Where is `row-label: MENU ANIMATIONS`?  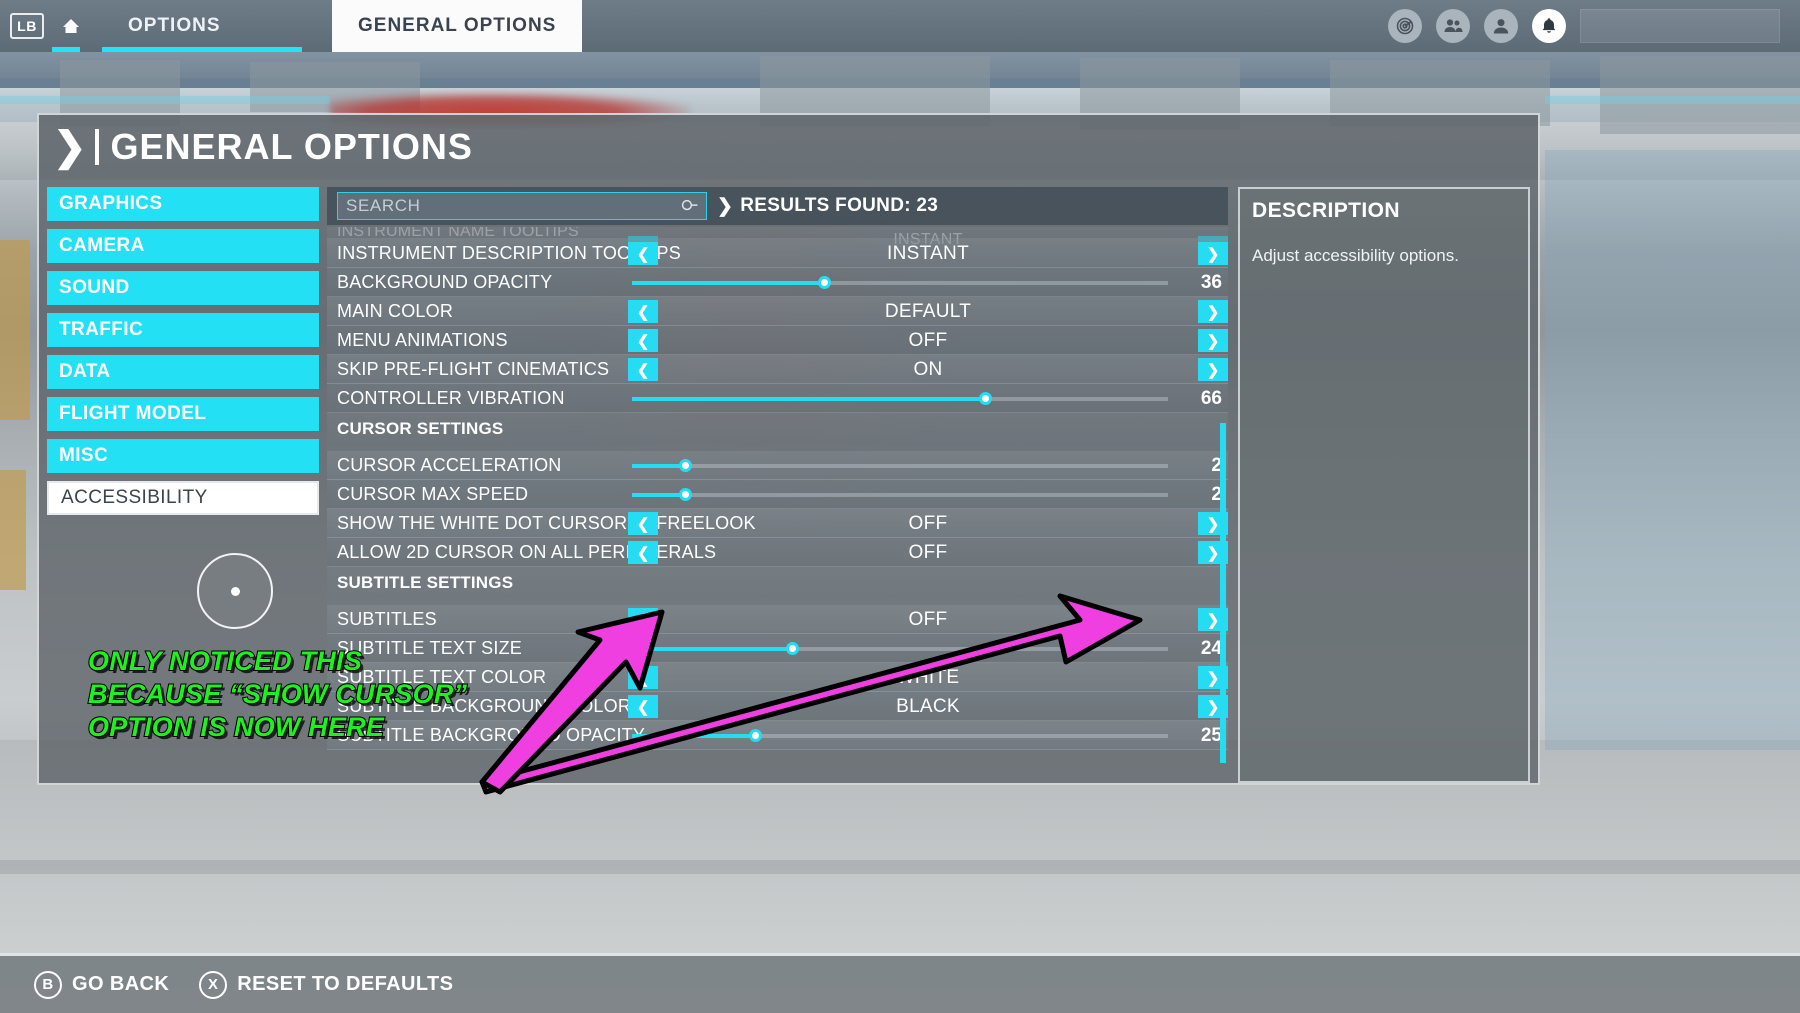
row-label: MENU ANIMATIONS is located at coordinates (422, 339).